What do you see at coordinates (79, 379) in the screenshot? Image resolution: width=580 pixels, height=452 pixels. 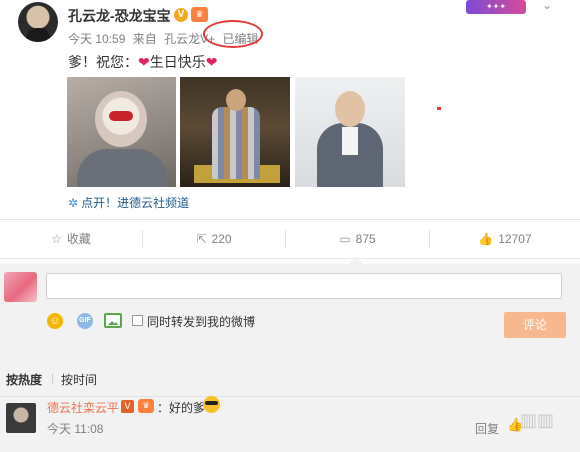 I see `sort-by-time-tab: 按时间` at bounding box center [79, 379].